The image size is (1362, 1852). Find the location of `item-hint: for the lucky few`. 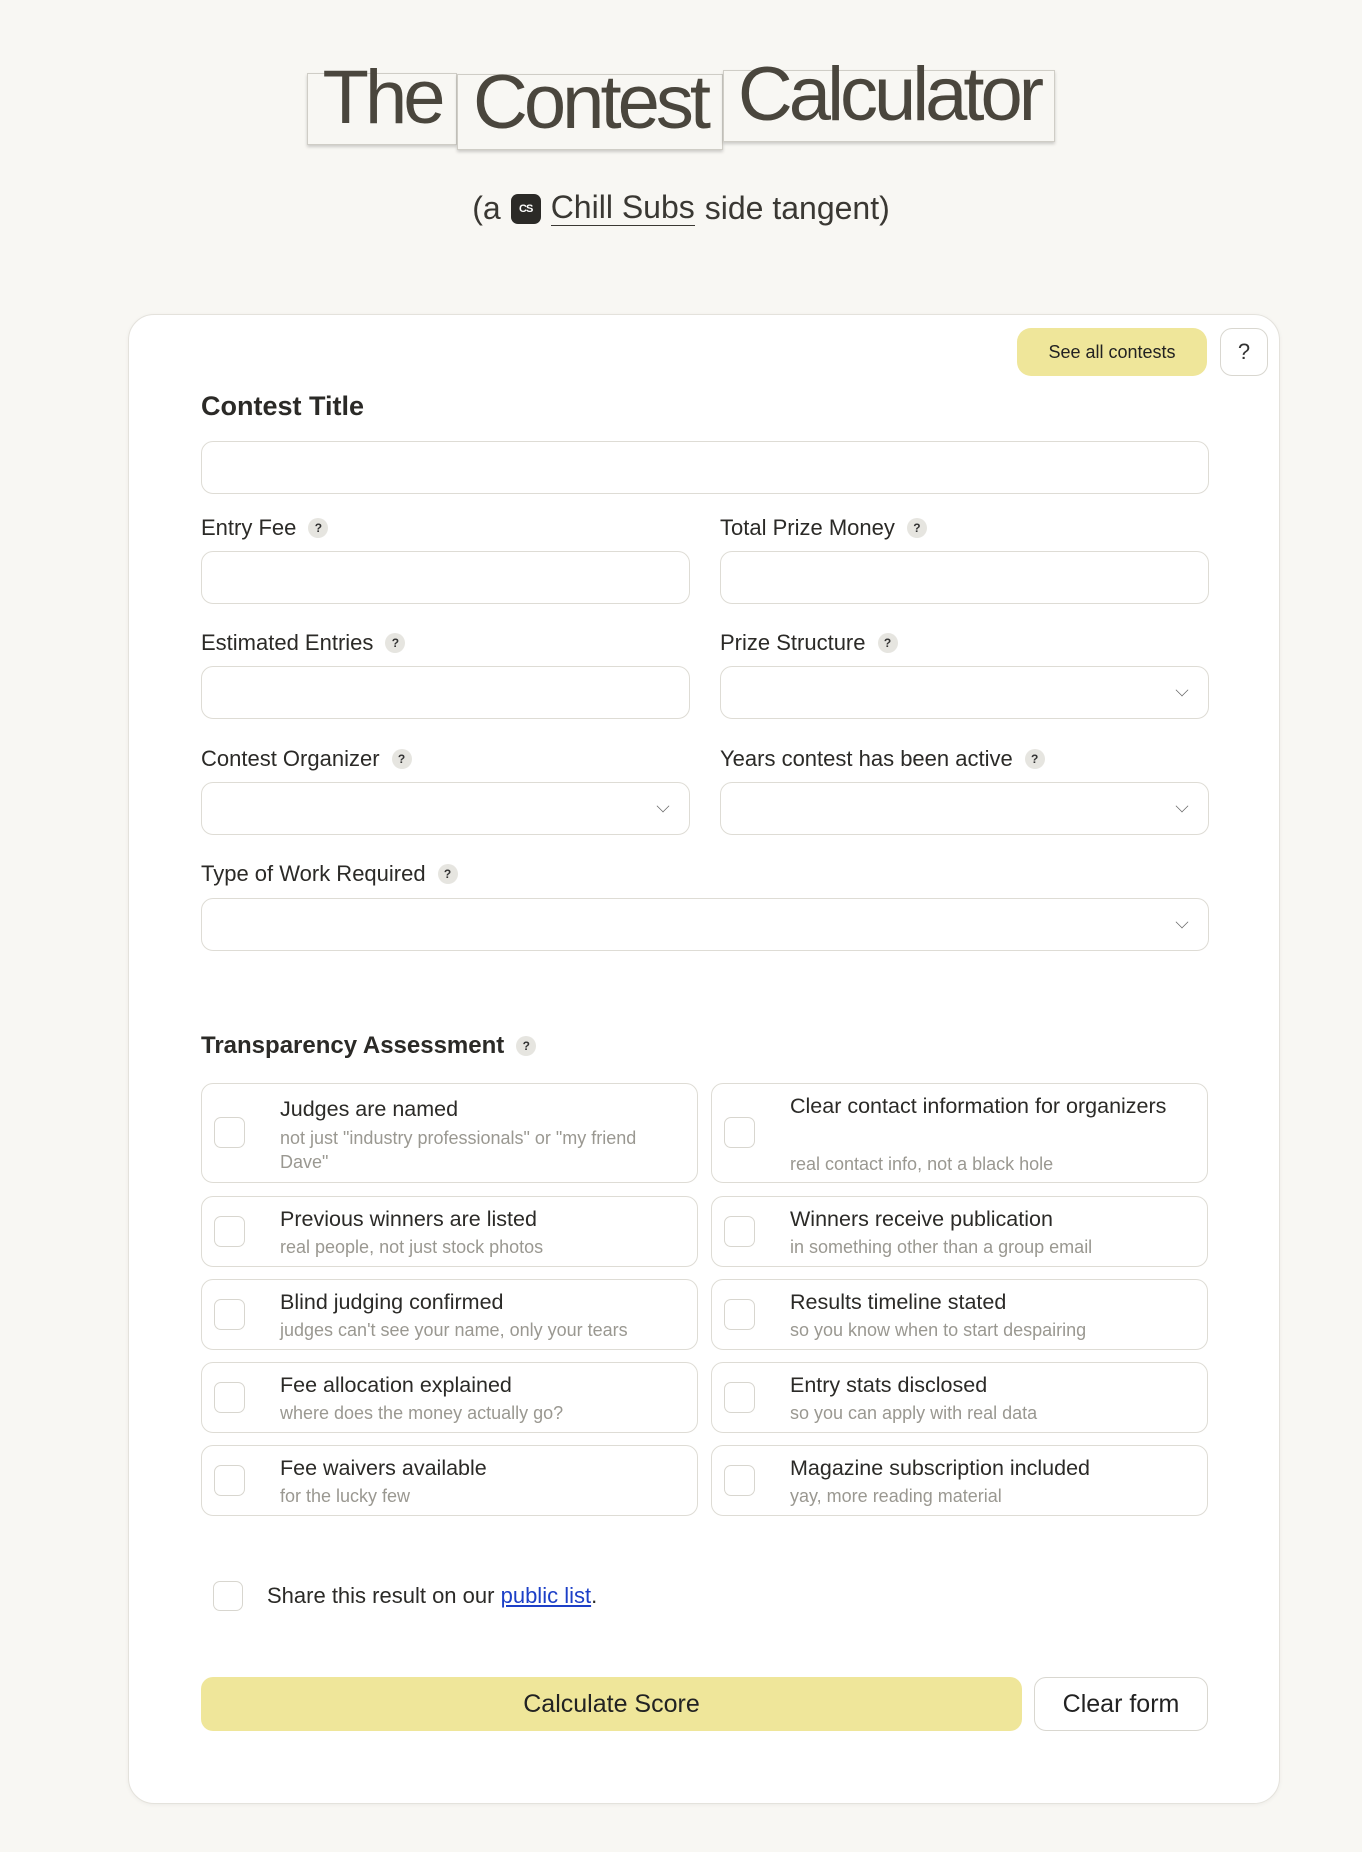

item-hint: for the lucky few is located at coordinates (345, 1496).